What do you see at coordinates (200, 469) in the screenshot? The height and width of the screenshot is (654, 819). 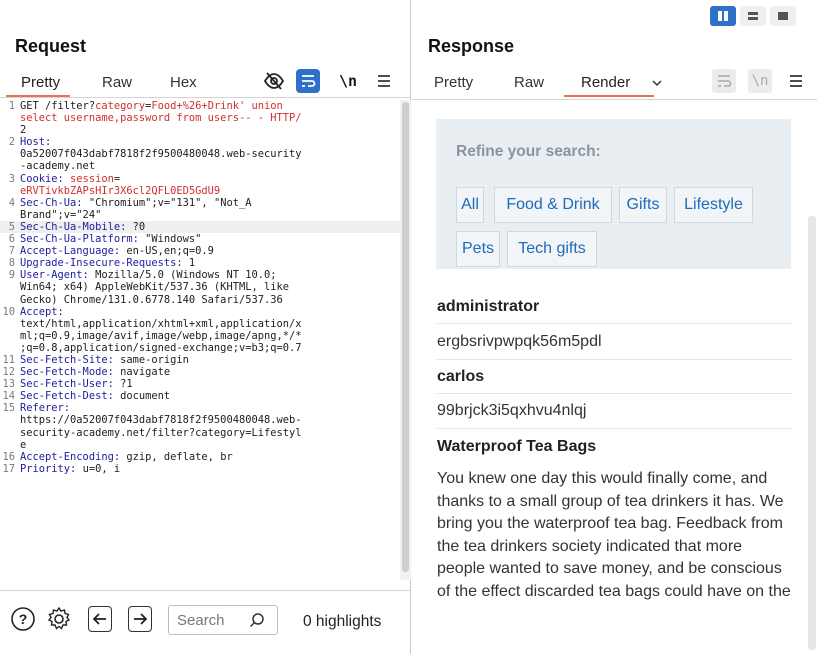 I see `code-line: 17 Priority: u=0, i` at bounding box center [200, 469].